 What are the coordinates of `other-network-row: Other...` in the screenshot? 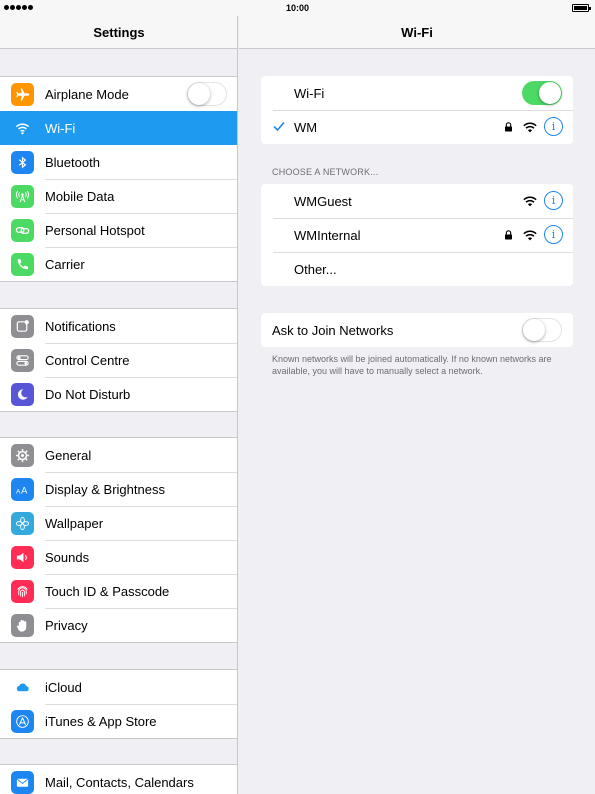 It's located at (417, 269).